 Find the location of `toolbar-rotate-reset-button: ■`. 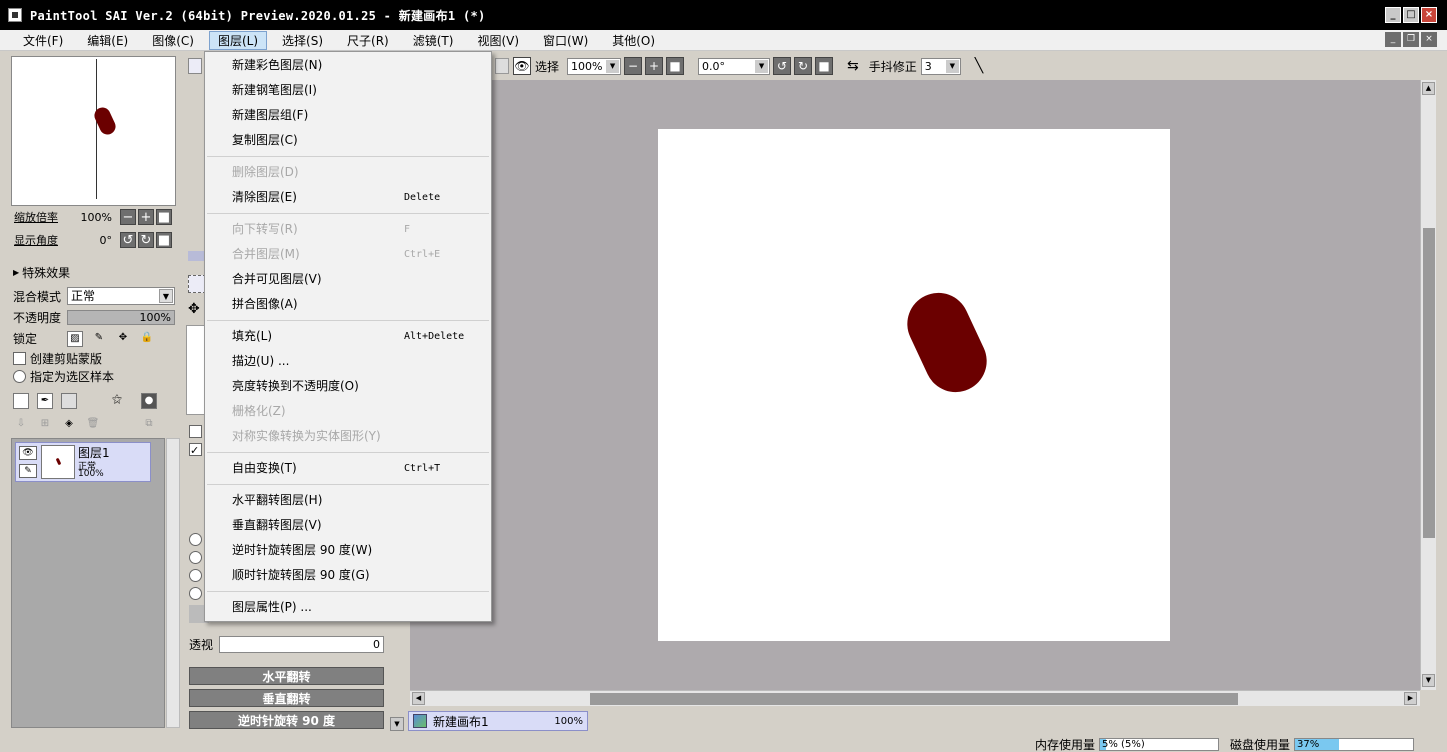

toolbar-rotate-reset-button: ■ is located at coordinates (824, 66).